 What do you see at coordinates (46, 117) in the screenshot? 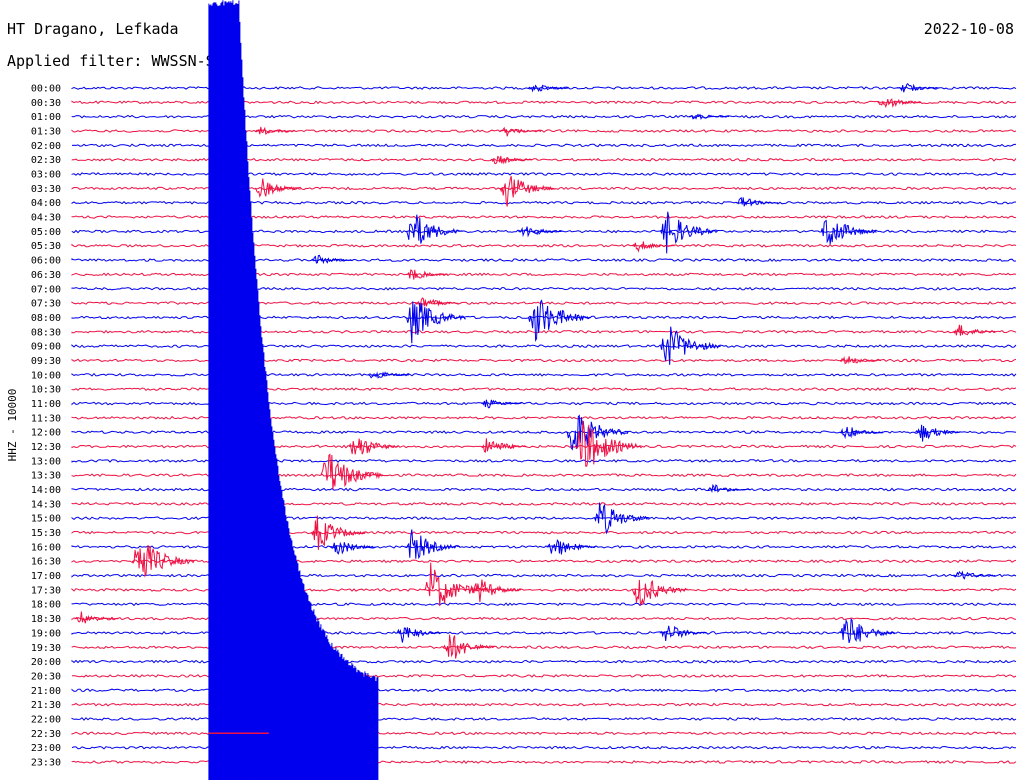
I see `time-tick-label: 01:00` at bounding box center [46, 117].